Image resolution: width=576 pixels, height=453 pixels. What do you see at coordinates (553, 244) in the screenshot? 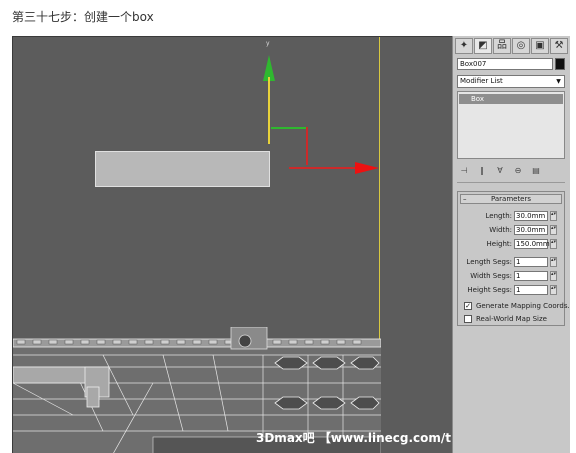
I see `height-spinner: ▴▾` at bounding box center [553, 244].